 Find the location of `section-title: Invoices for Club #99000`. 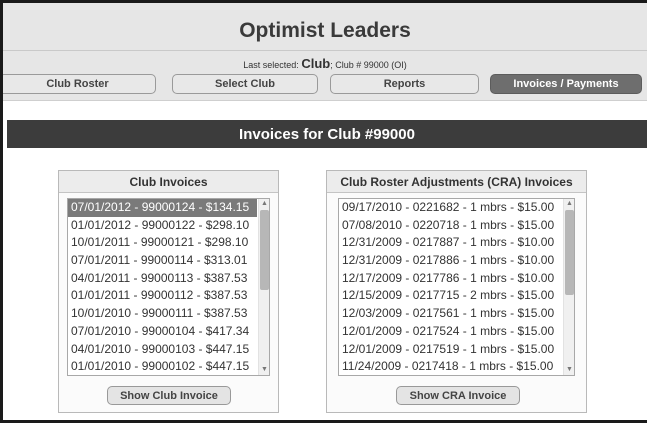

section-title: Invoices for Club #99000 is located at coordinates (327, 134).